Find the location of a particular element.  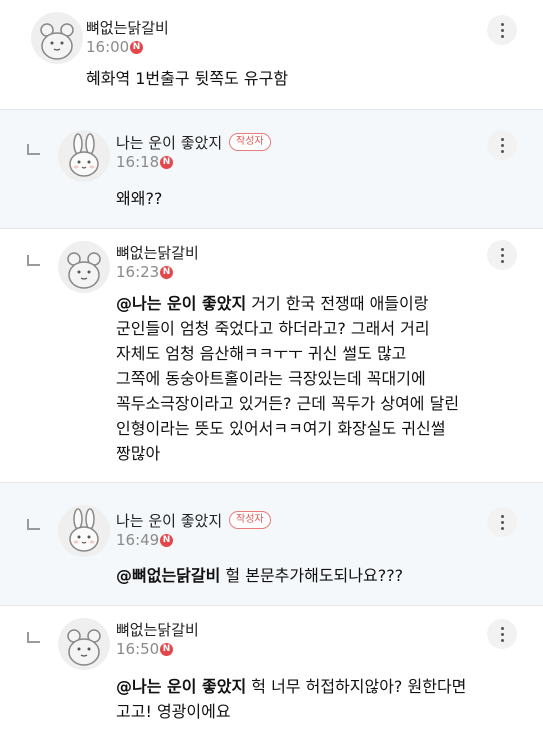

comment-text: @나는 운이 좋았지 헉 너무 허접하지않아? 원한다면 고고! 영광이에요 is located at coordinates (291, 699).